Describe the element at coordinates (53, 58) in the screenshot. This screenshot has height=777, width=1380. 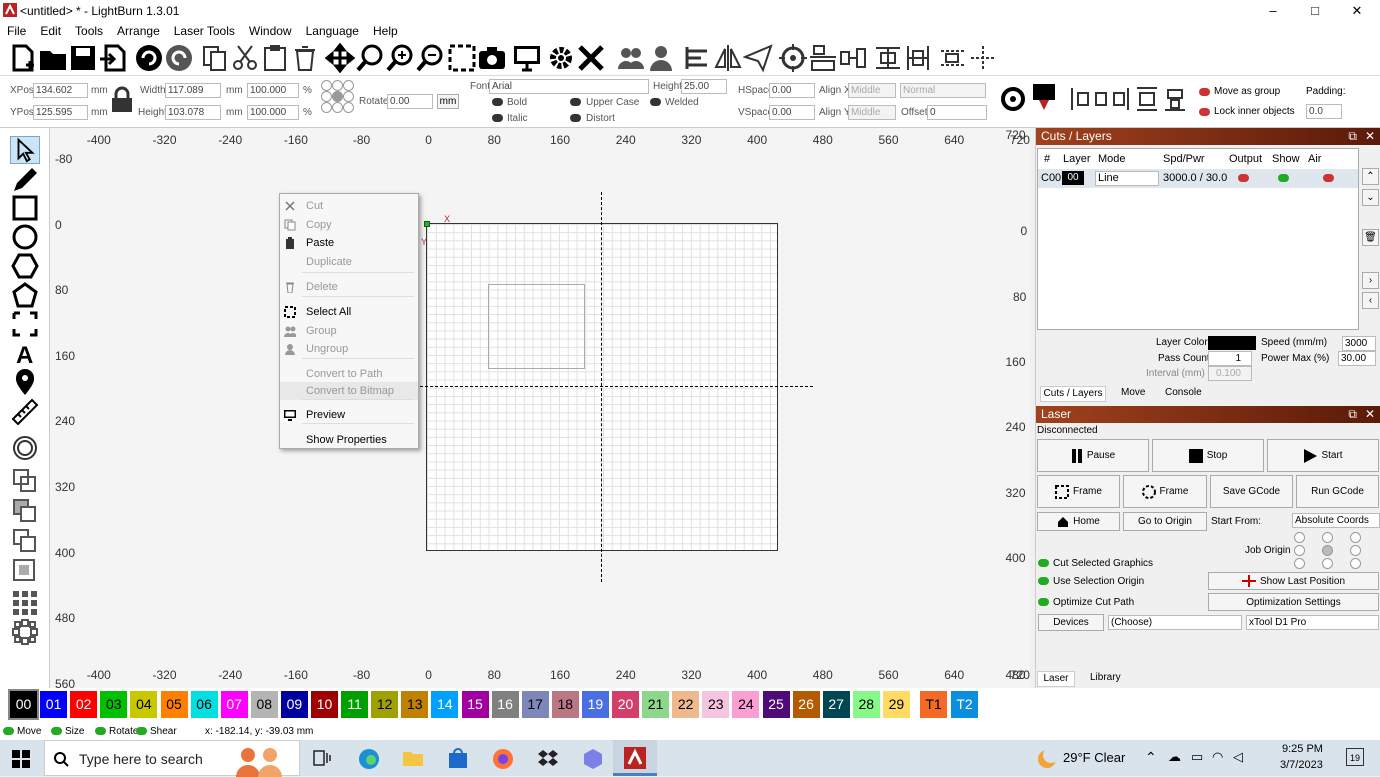
I see `open-file-icon` at that location.